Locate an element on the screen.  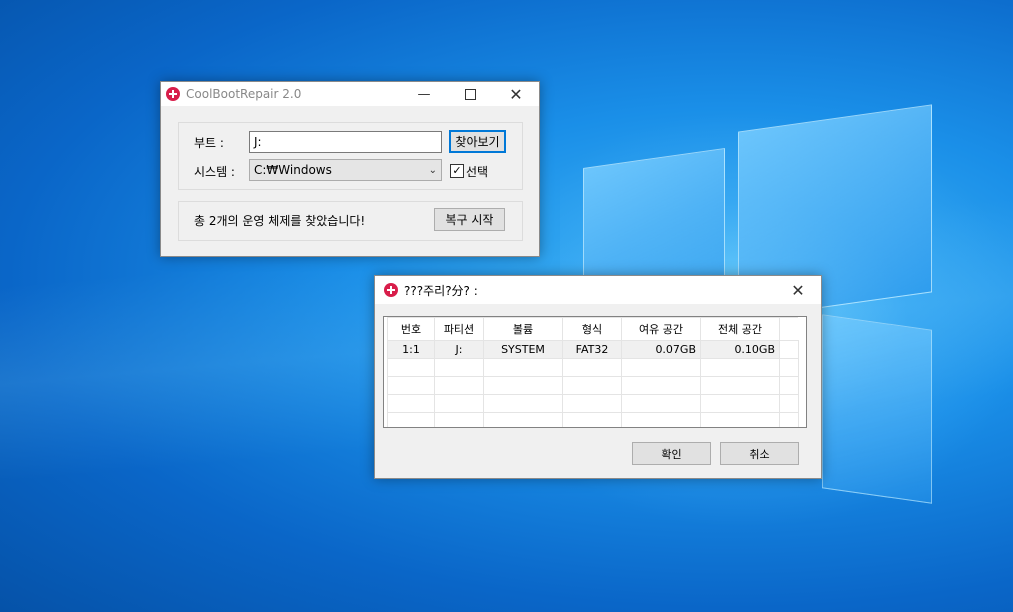
titlebar: CoolBootRepair 2.0 — ✕ is located at coordinates (350, 94).